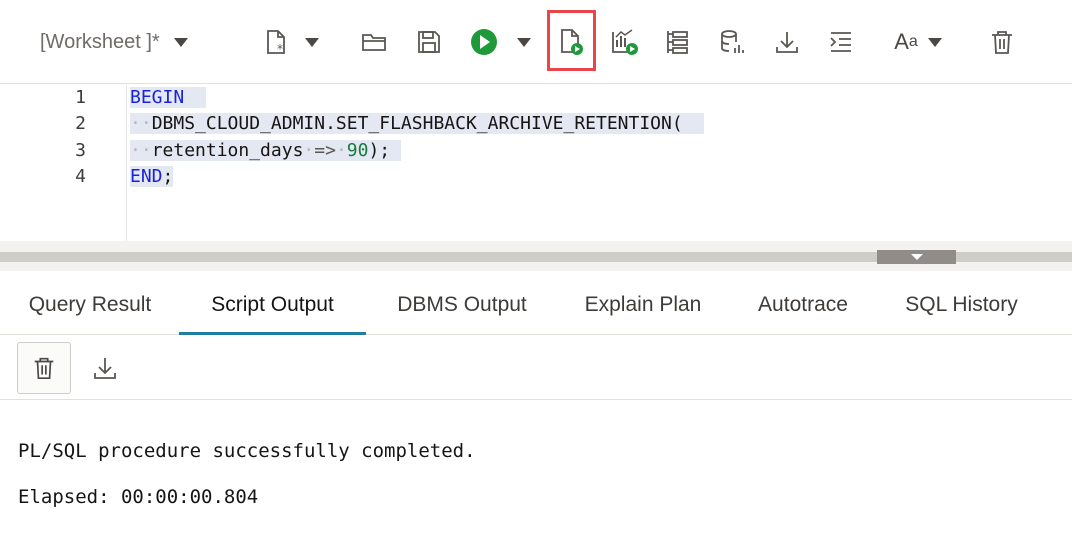 This screenshot has width=1072, height=537. What do you see at coordinates (484, 42) in the screenshot?
I see `run-statement-icon` at bounding box center [484, 42].